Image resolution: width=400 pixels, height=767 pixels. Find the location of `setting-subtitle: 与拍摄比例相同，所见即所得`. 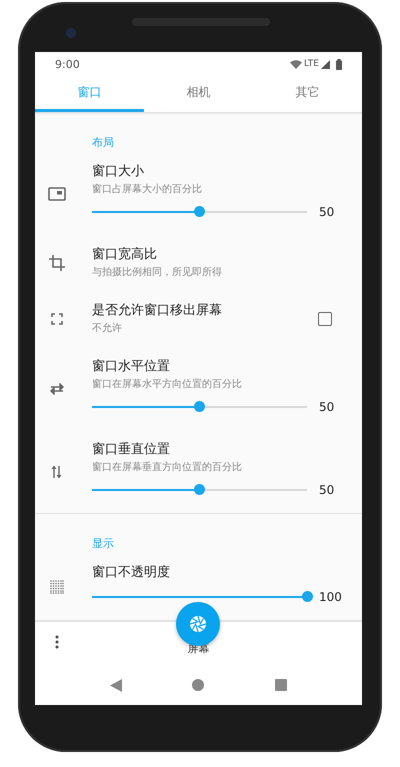

setting-subtitle: 与拍摄比例相同，所见即所得 is located at coordinates (157, 273).